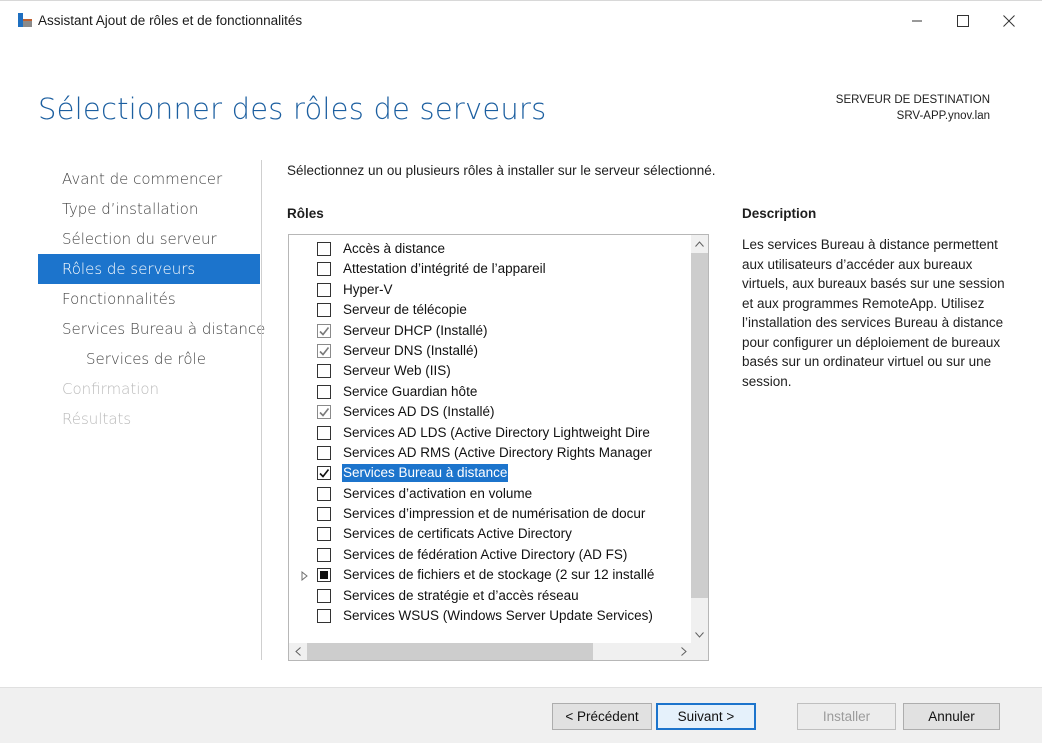  I want to click on role-list-item: Services de stratégie et d’accès réseau, so click(488, 596).